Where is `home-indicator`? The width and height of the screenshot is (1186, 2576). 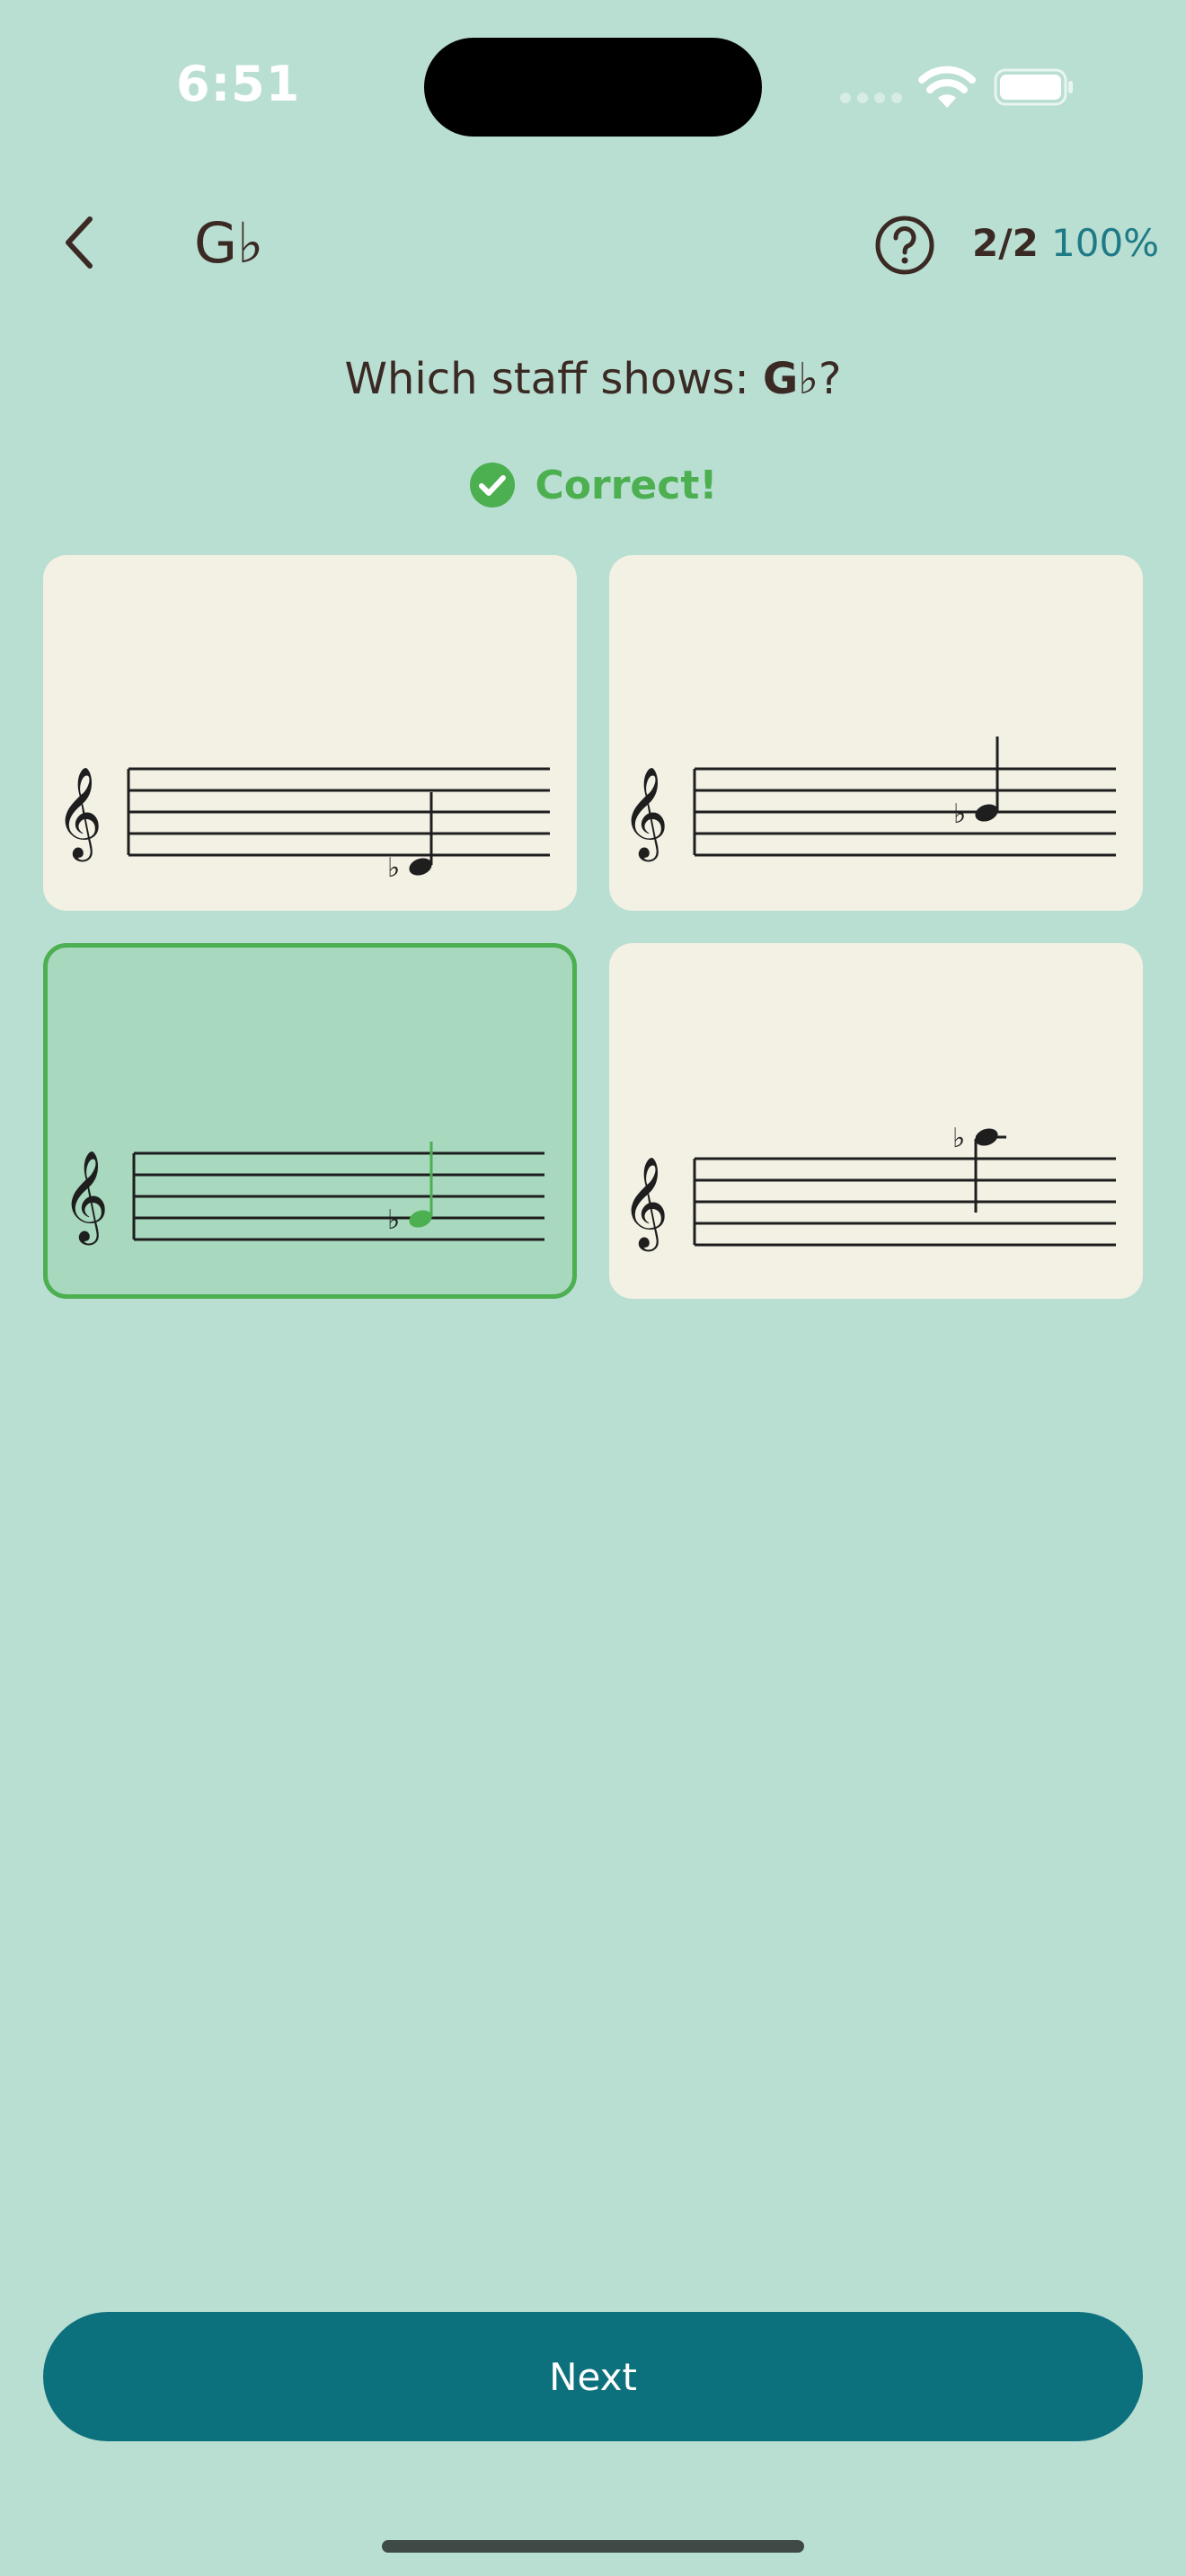 home-indicator is located at coordinates (593, 2546).